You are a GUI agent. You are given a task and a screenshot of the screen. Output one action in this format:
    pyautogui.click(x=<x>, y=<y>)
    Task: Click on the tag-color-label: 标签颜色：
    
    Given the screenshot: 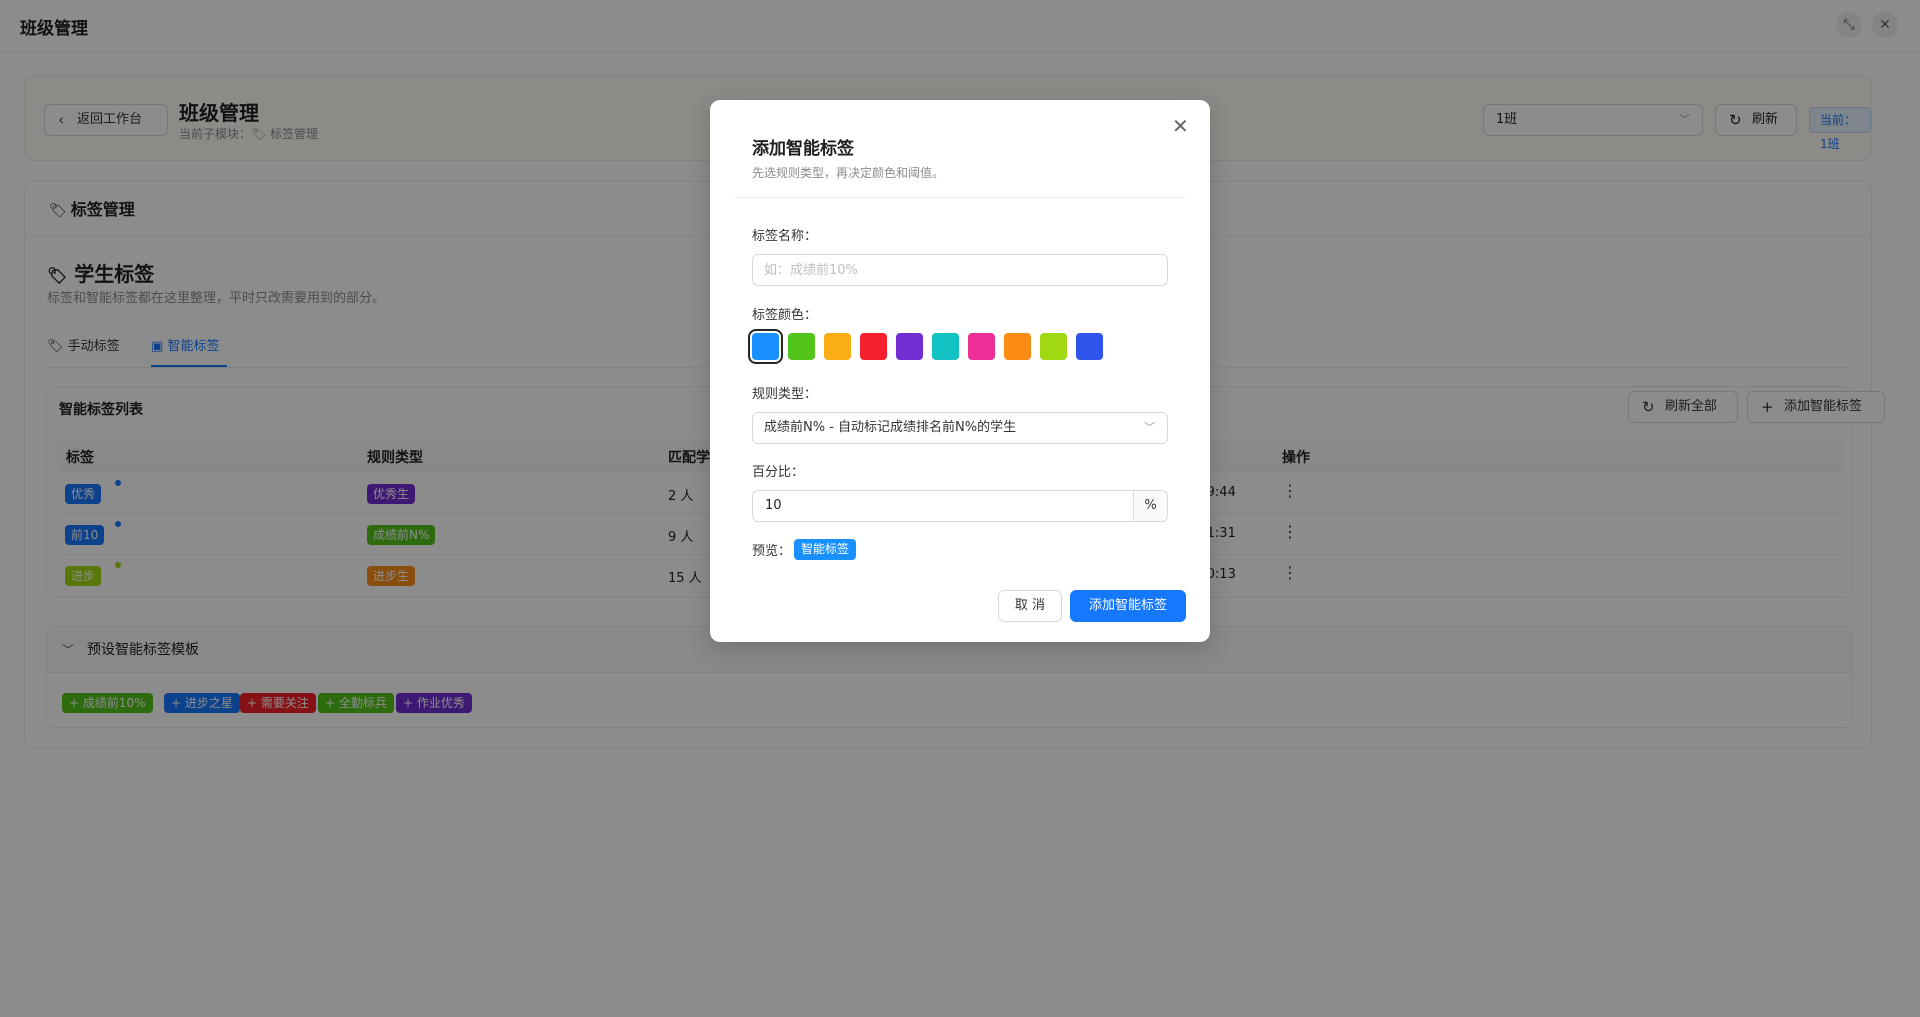 What is the action you would take?
    pyautogui.click(x=785, y=315)
    